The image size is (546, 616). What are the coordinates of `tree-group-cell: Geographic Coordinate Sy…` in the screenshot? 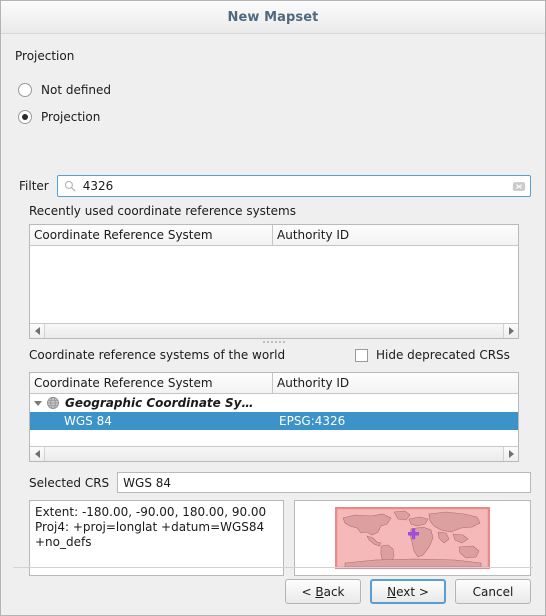 It's located at (151, 403).